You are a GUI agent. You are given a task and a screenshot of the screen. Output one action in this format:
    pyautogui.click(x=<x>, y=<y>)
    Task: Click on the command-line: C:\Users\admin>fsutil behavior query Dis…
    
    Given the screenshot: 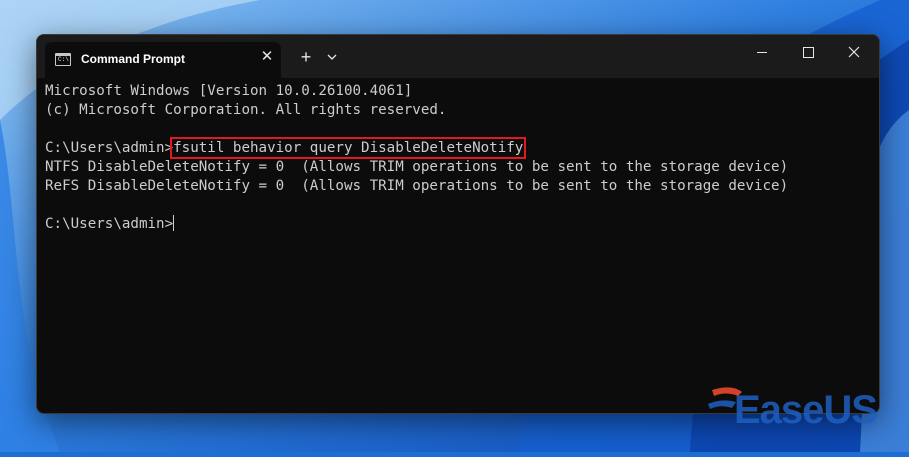 What is the action you would take?
    pyautogui.click(x=458, y=148)
    